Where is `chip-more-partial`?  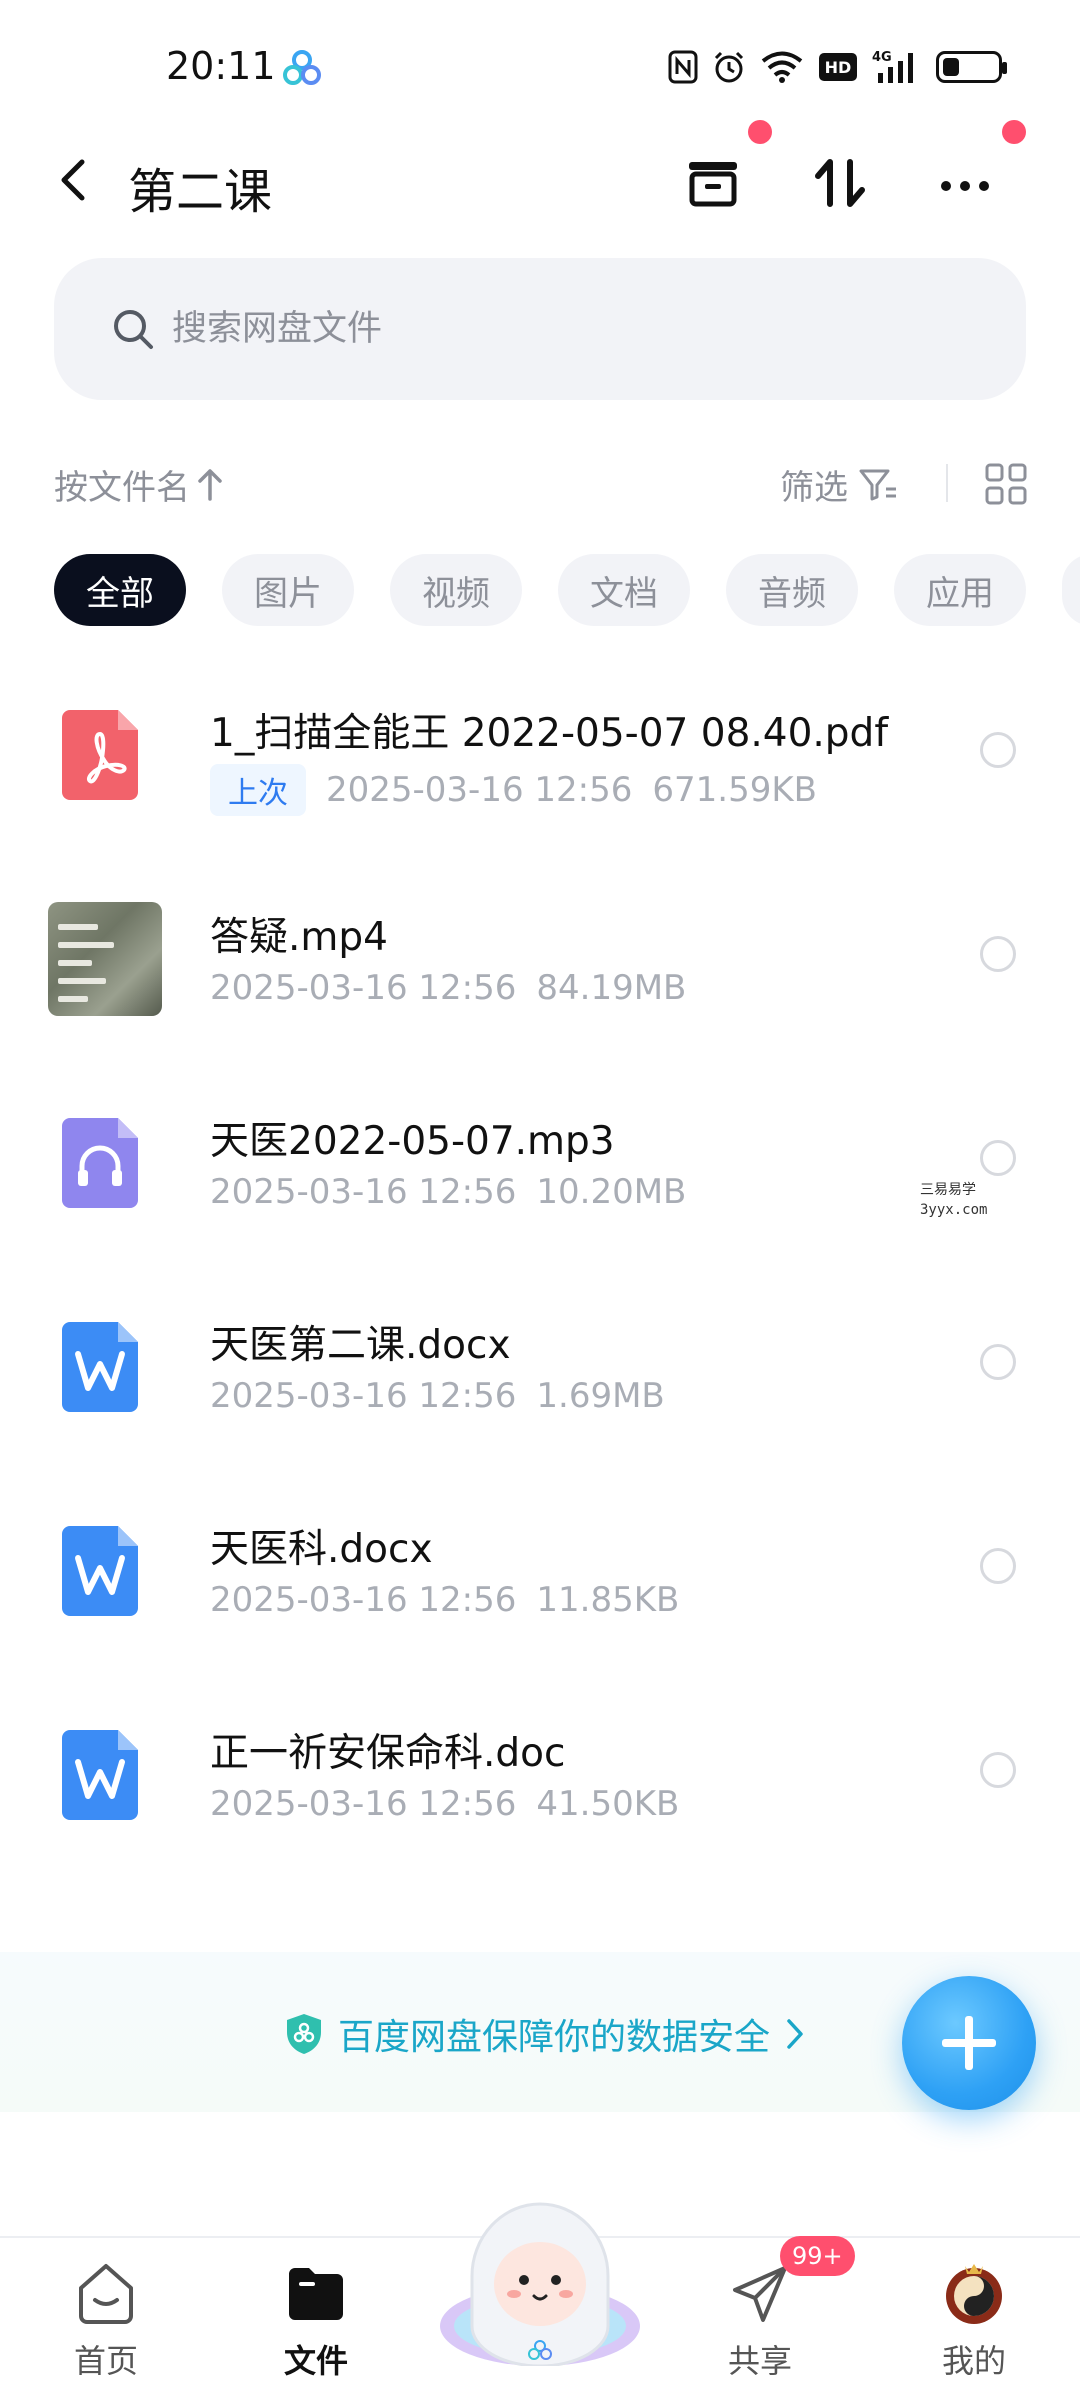 chip-more-partial is located at coordinates (1071, 590).